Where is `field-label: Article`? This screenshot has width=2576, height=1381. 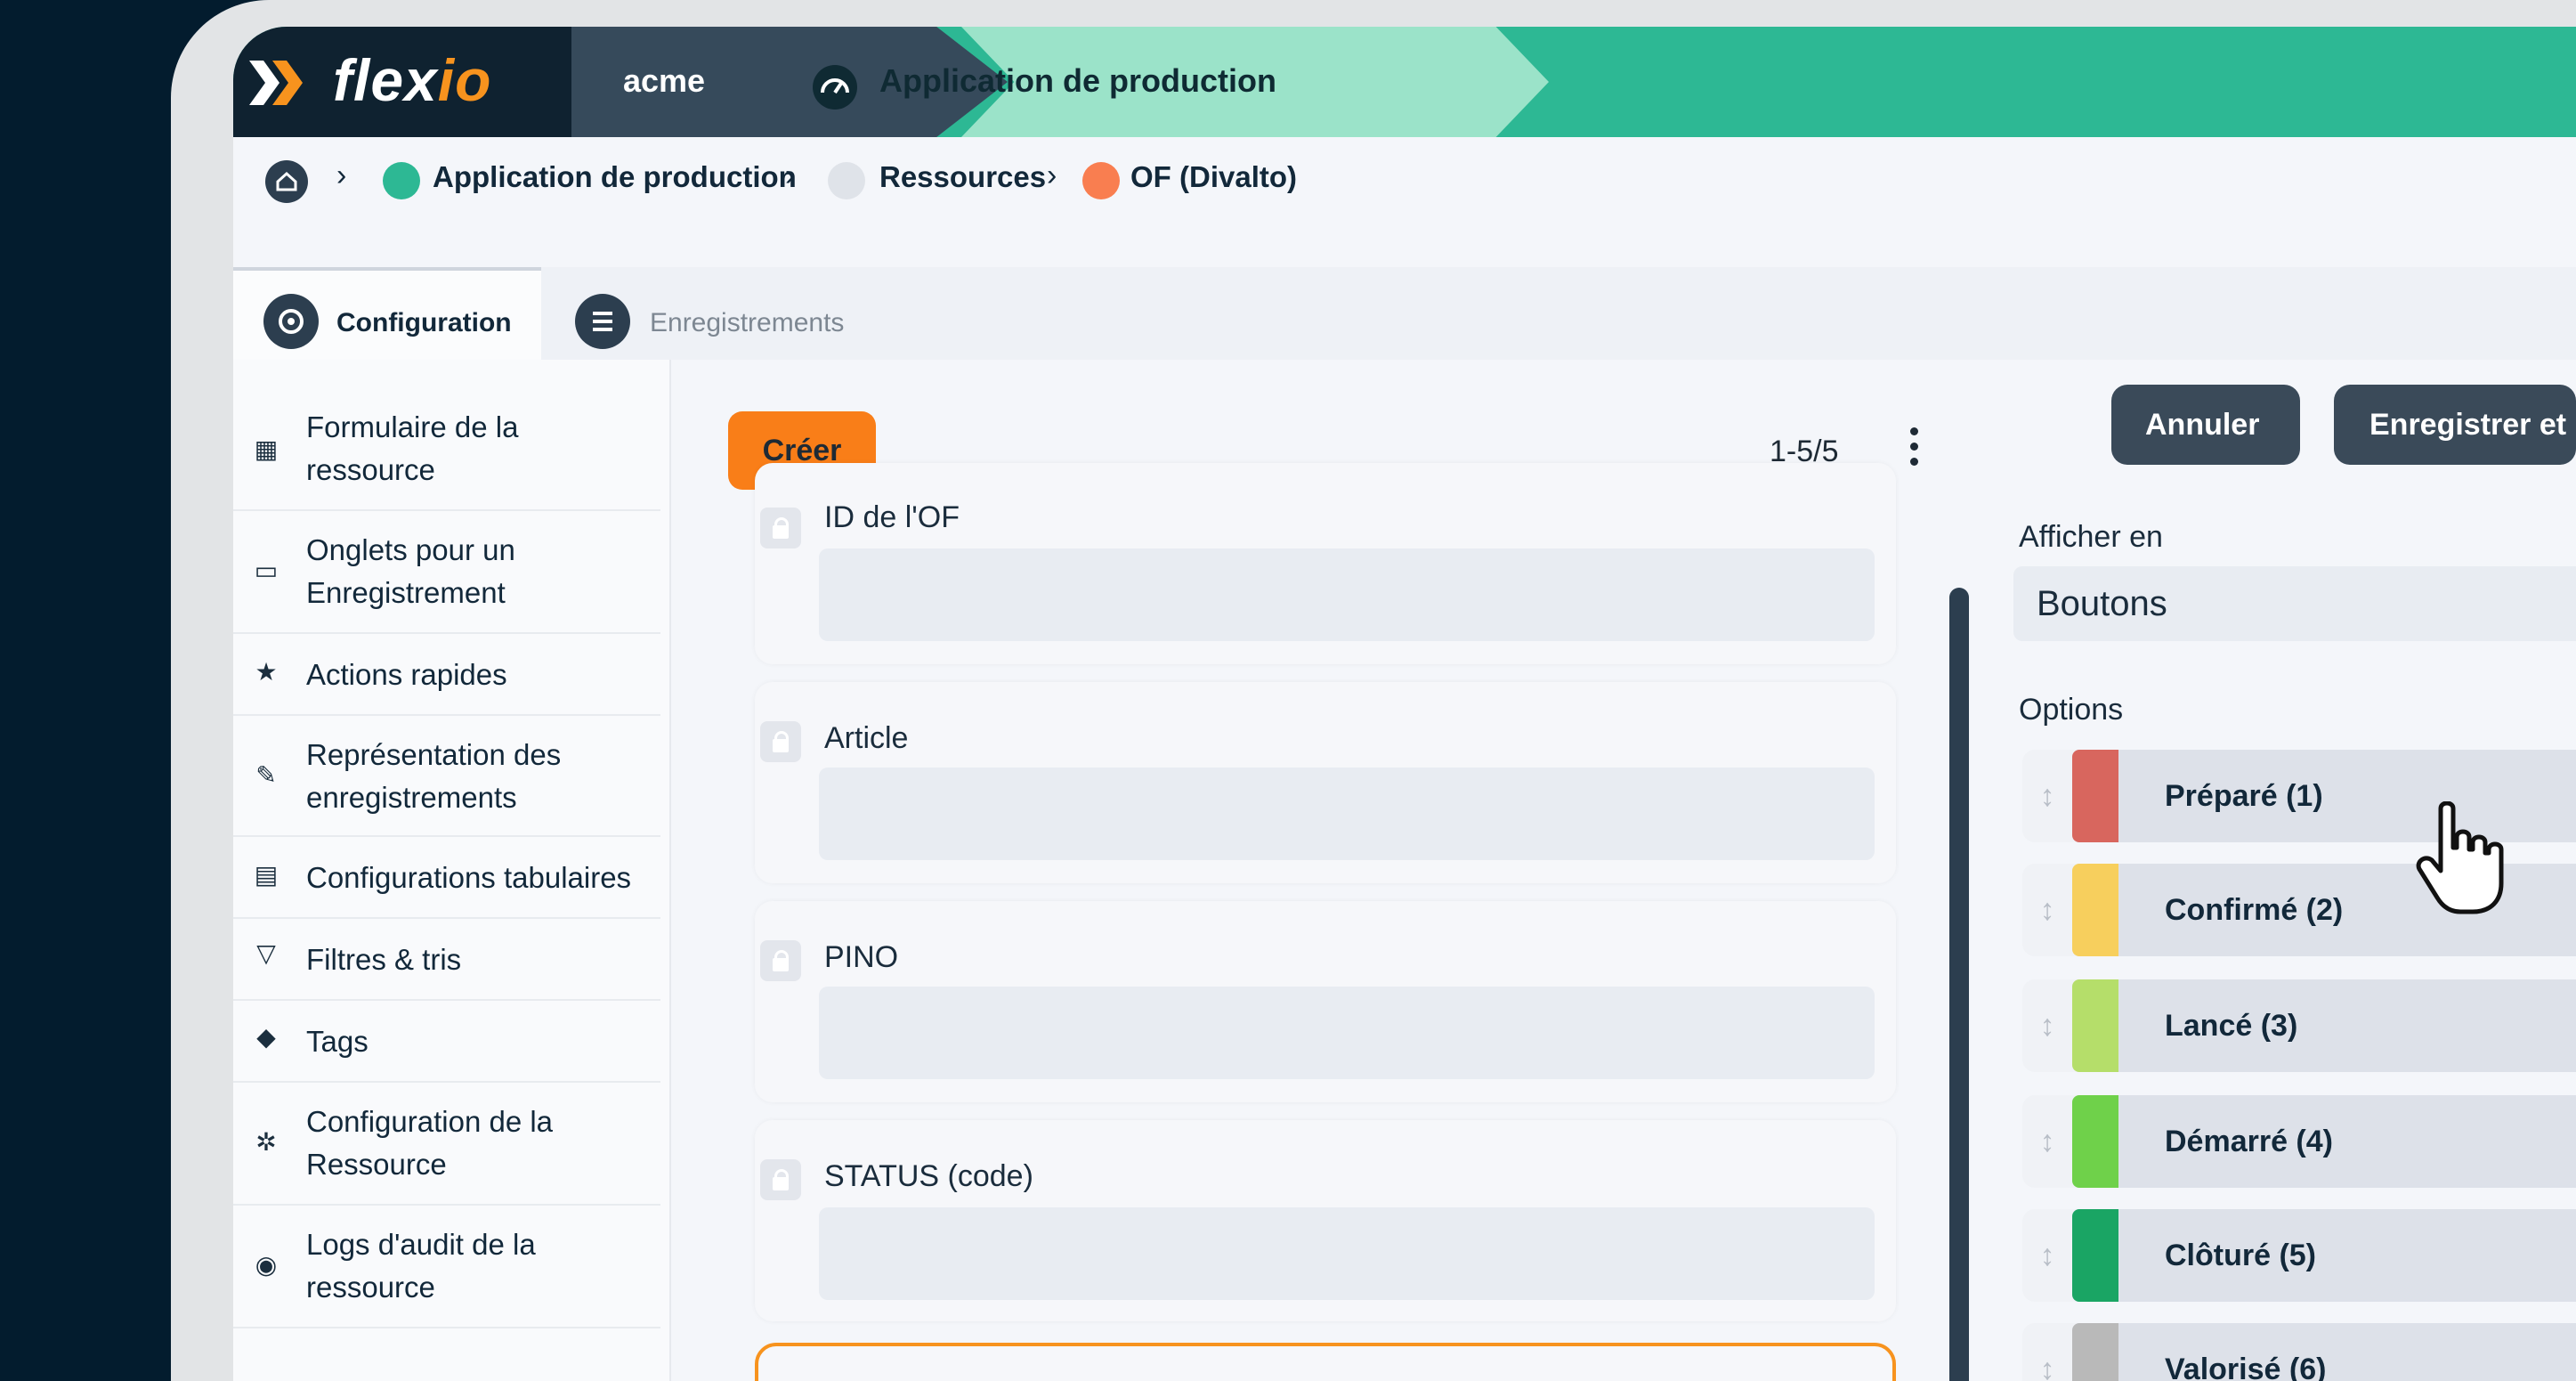 field-label: Article is located at coordinates (866, 738).